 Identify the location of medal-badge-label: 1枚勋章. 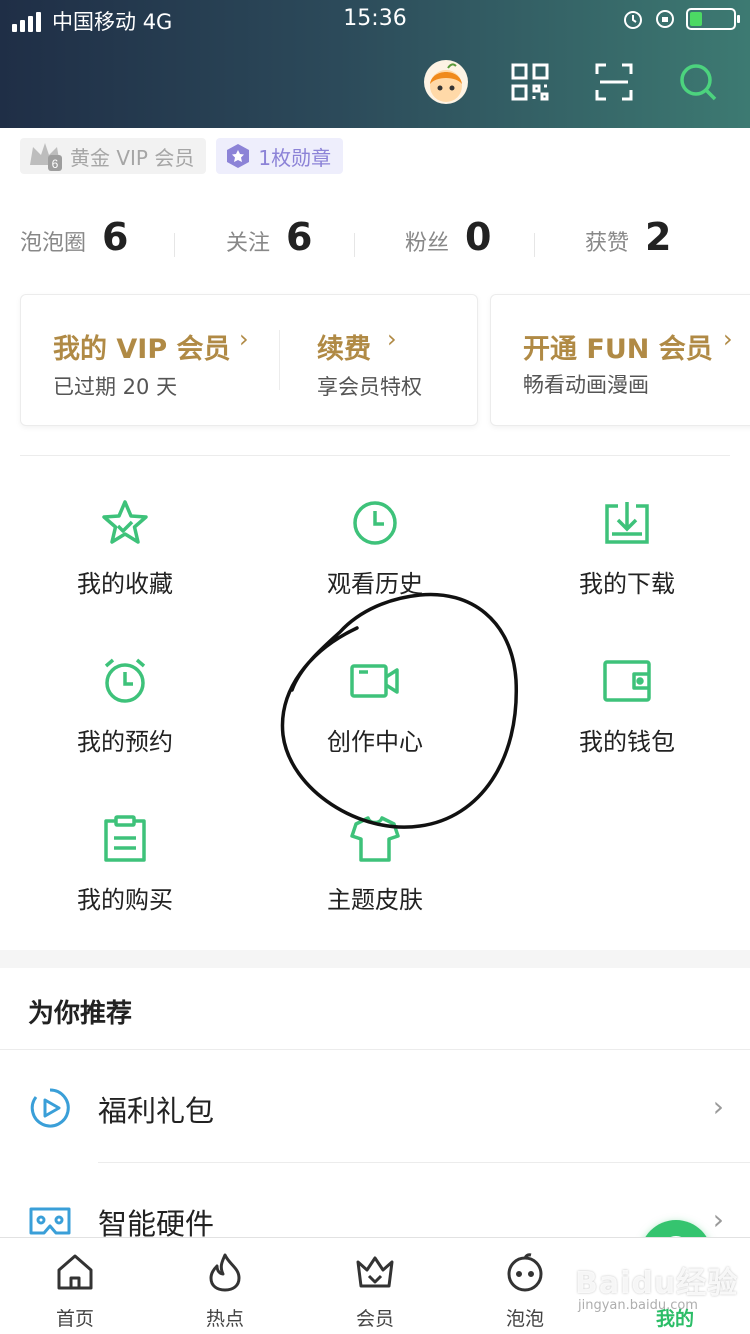
(295, 157).